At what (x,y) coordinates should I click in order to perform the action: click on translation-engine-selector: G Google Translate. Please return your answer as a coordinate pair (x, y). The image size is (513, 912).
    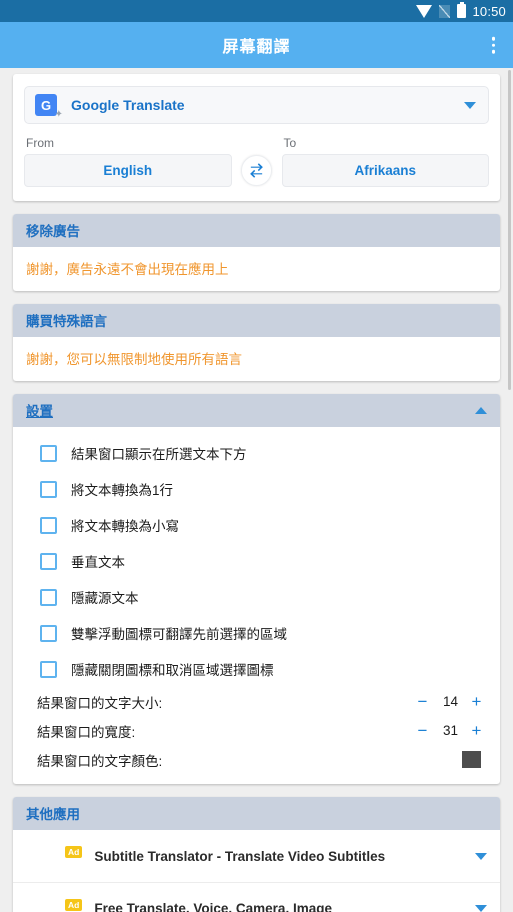
    Looking at the image, I should click on (256, 105).